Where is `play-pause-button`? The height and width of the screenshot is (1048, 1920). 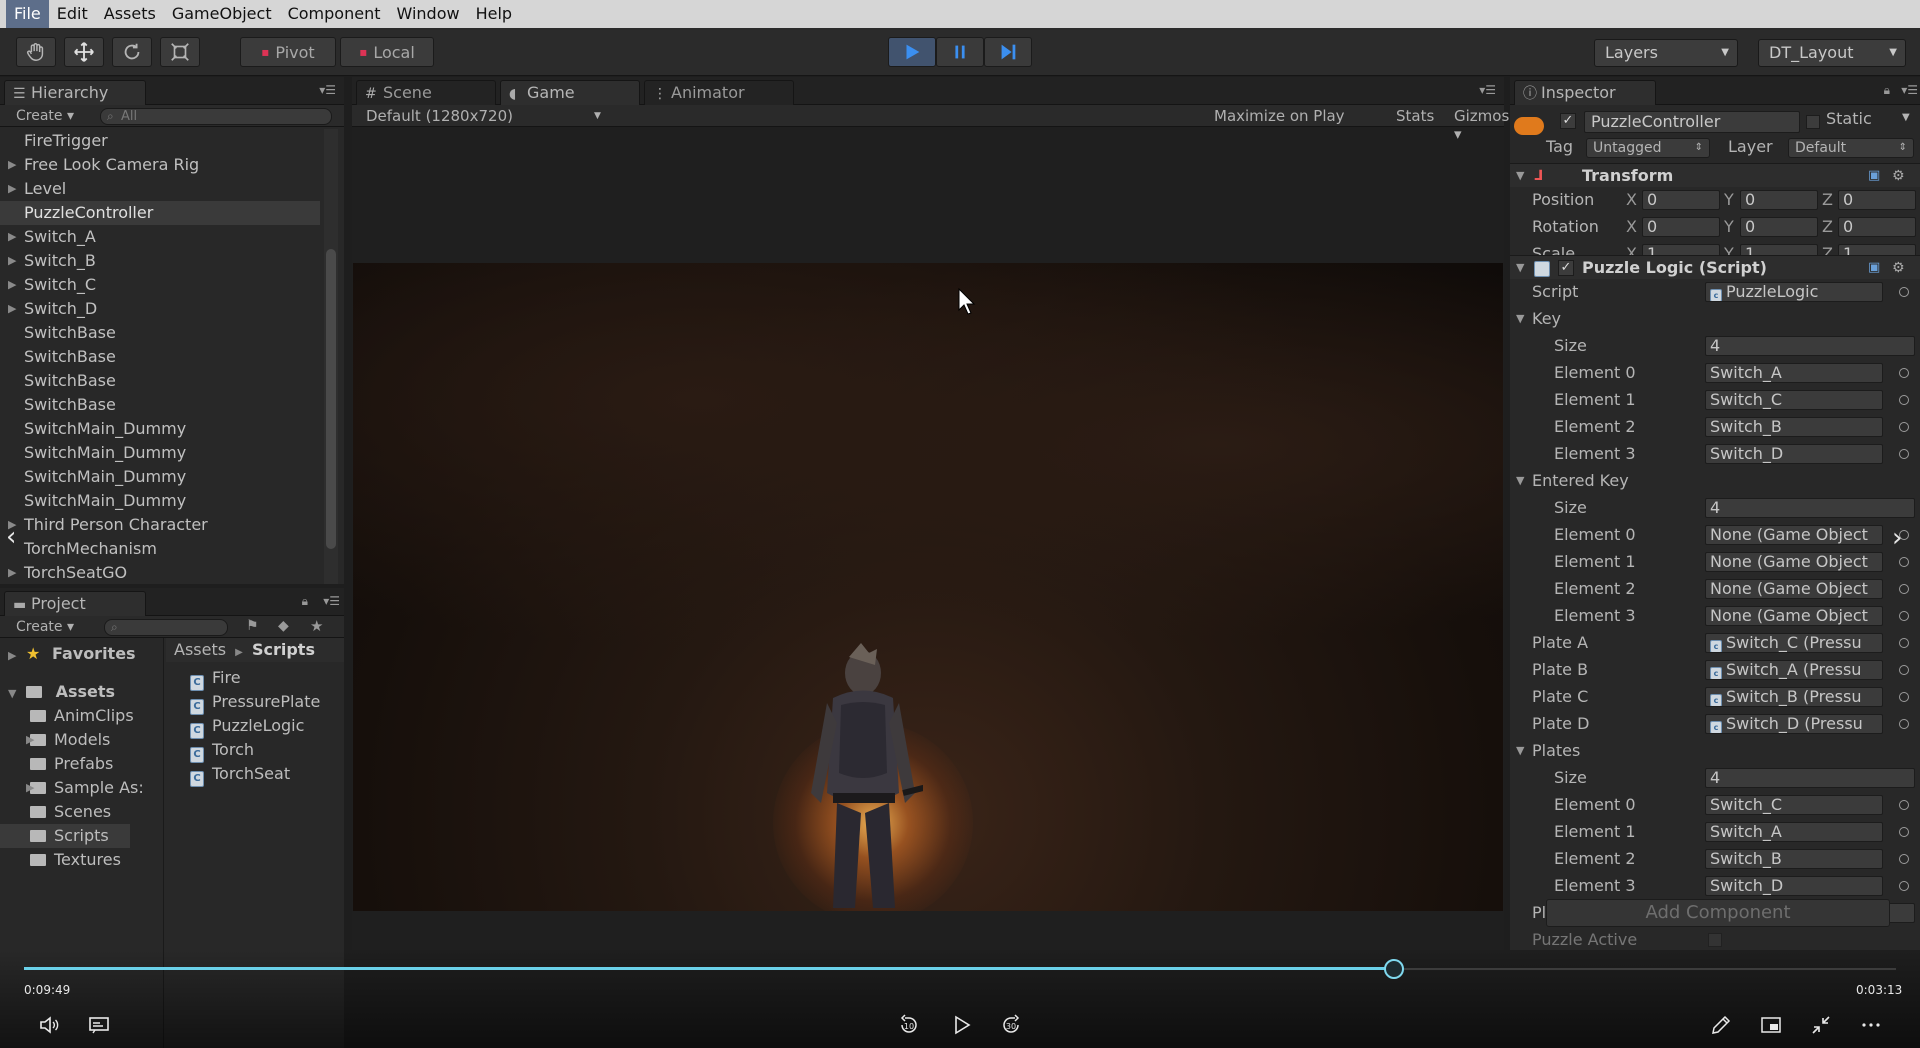
play-pause-button is located at coordinates (961, 1025).